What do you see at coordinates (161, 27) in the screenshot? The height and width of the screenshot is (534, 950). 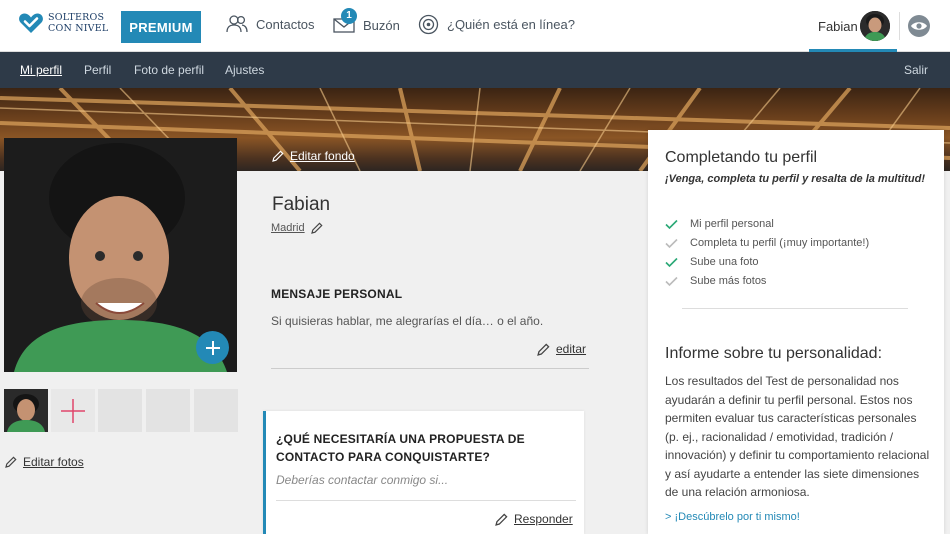 I see `premium-button: PREMIUM` at bounding box center [161, 27].